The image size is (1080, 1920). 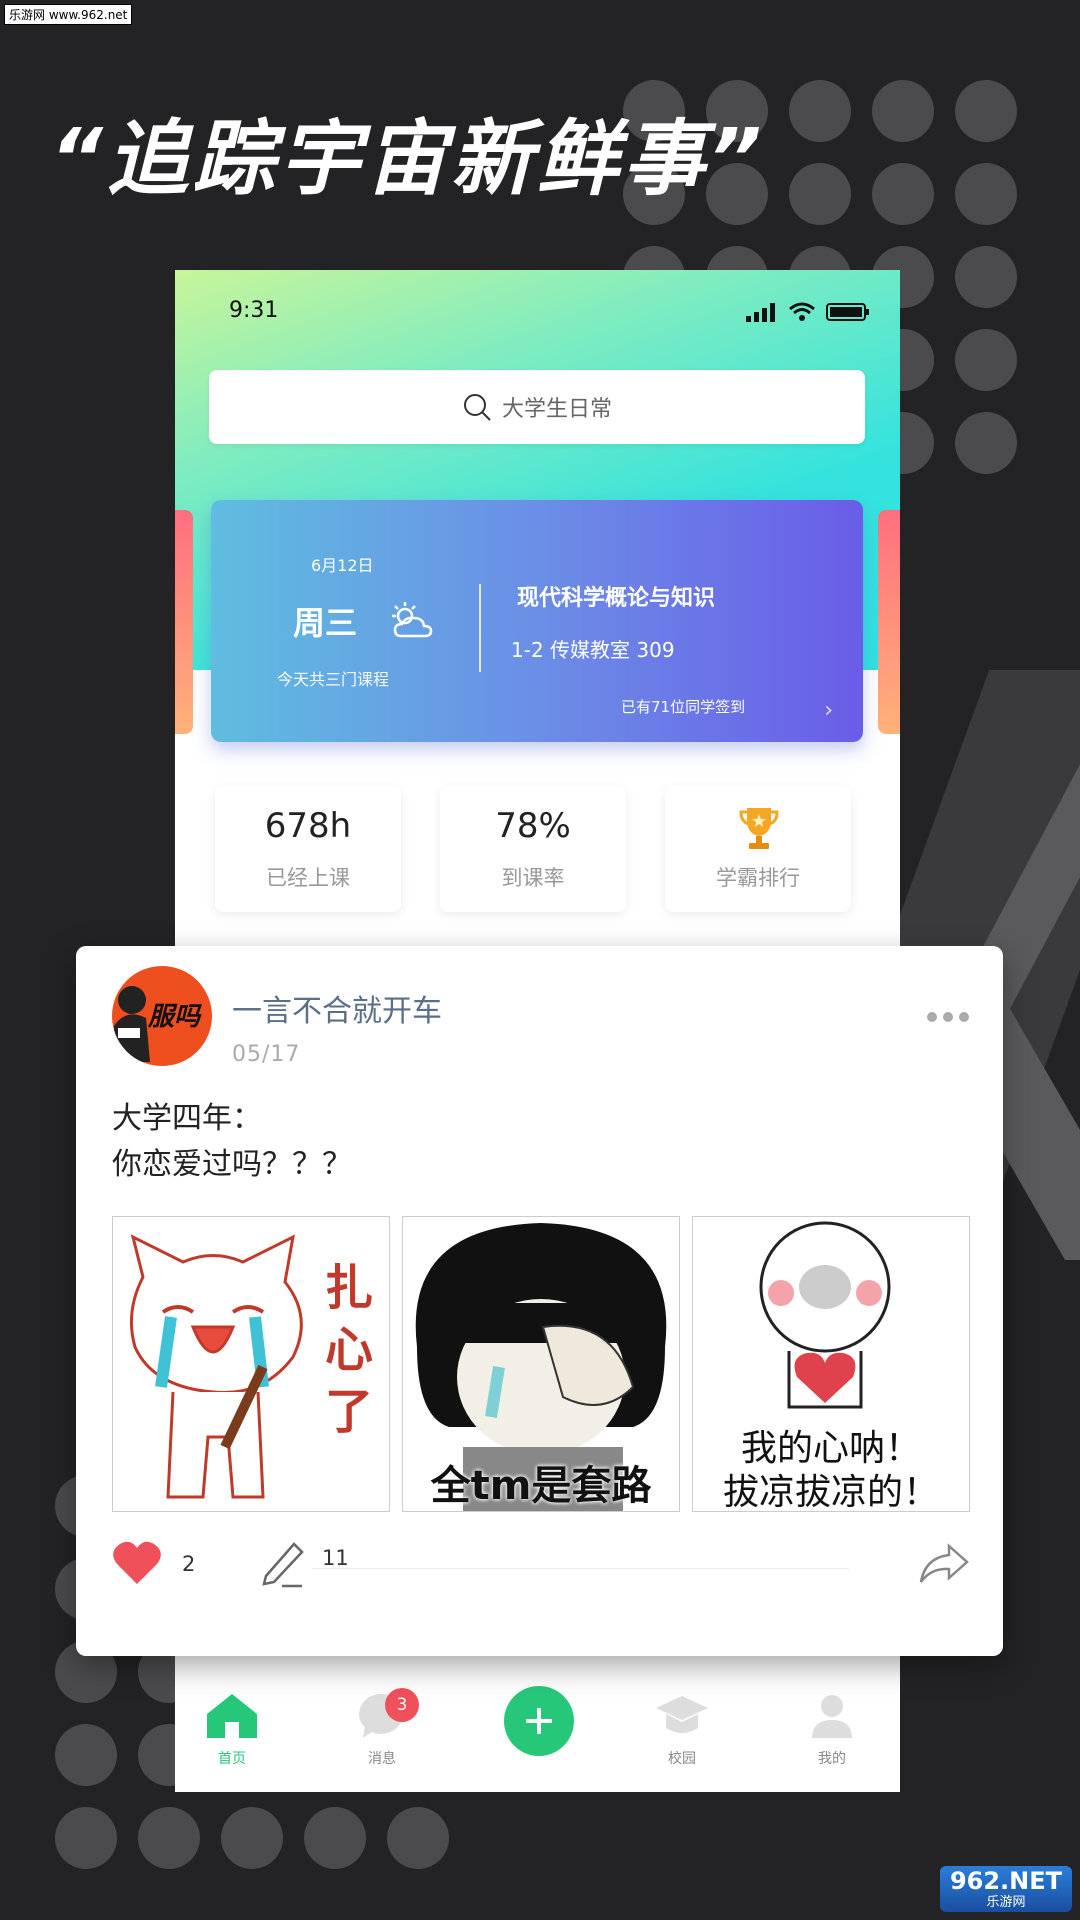 I want to click on add-post-button, so click(x=539, y=1721).